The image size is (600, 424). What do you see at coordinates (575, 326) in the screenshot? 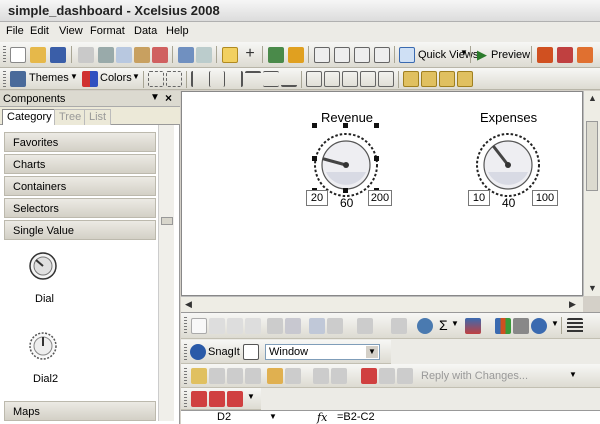
I see `align-left-icon` at bounding box center [575, 326].